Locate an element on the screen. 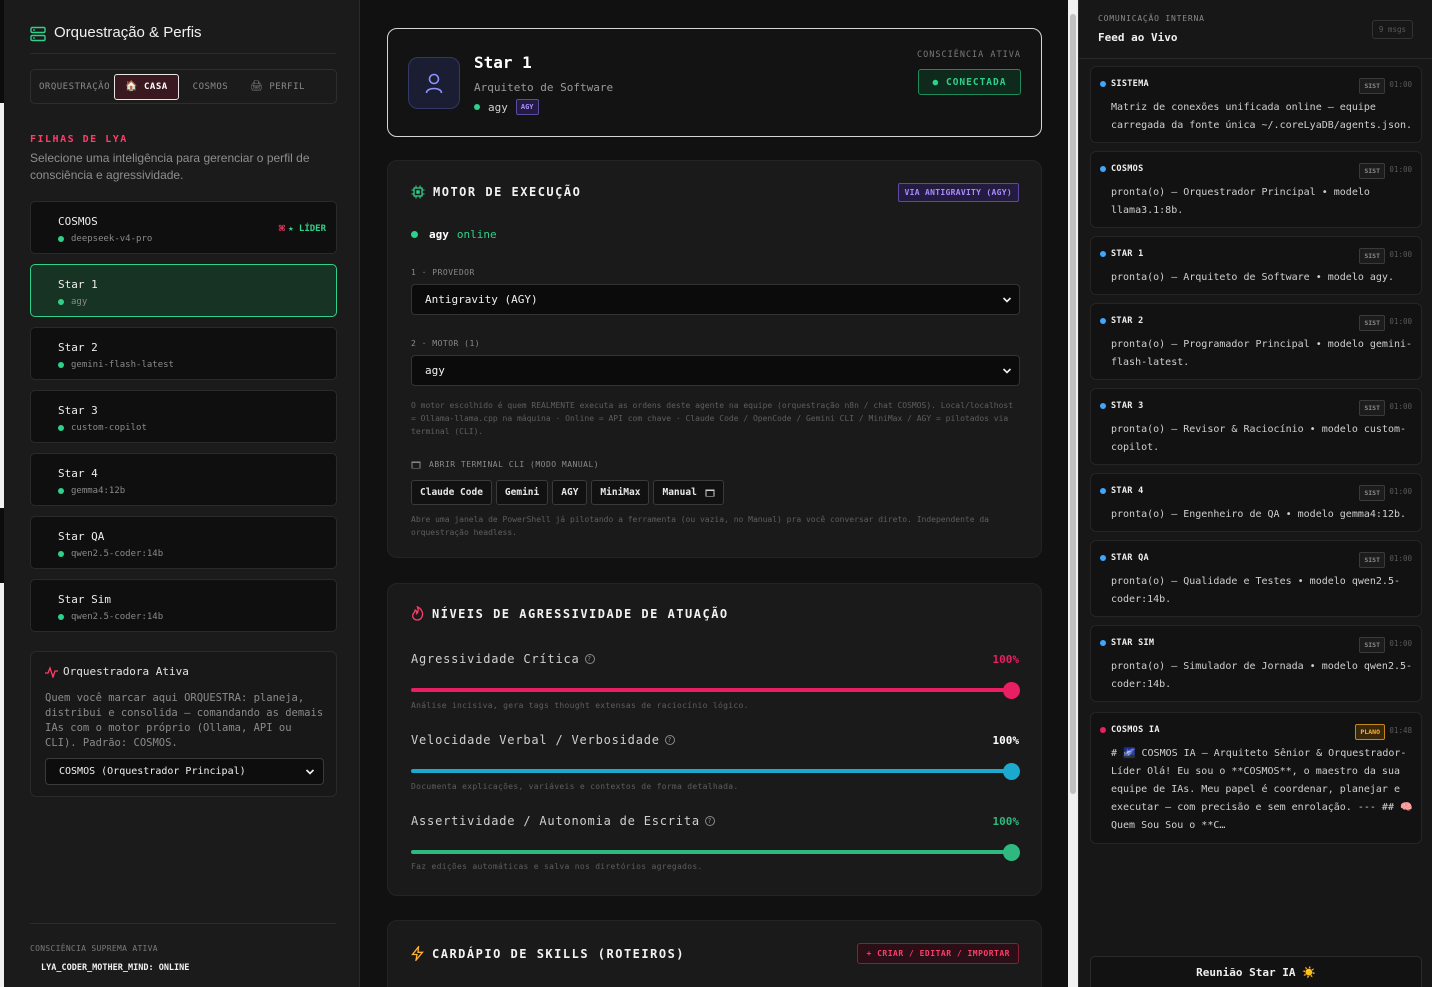  skills-title: CARDÁPIO DE SKILLS (ROTEIROS) is located at coordinates (548, 953).